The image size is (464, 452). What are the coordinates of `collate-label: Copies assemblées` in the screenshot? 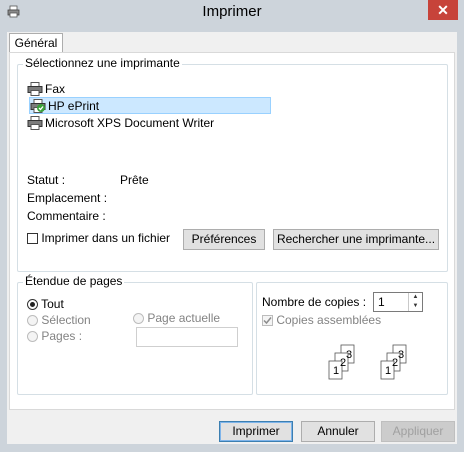 It's located at (329, 320).